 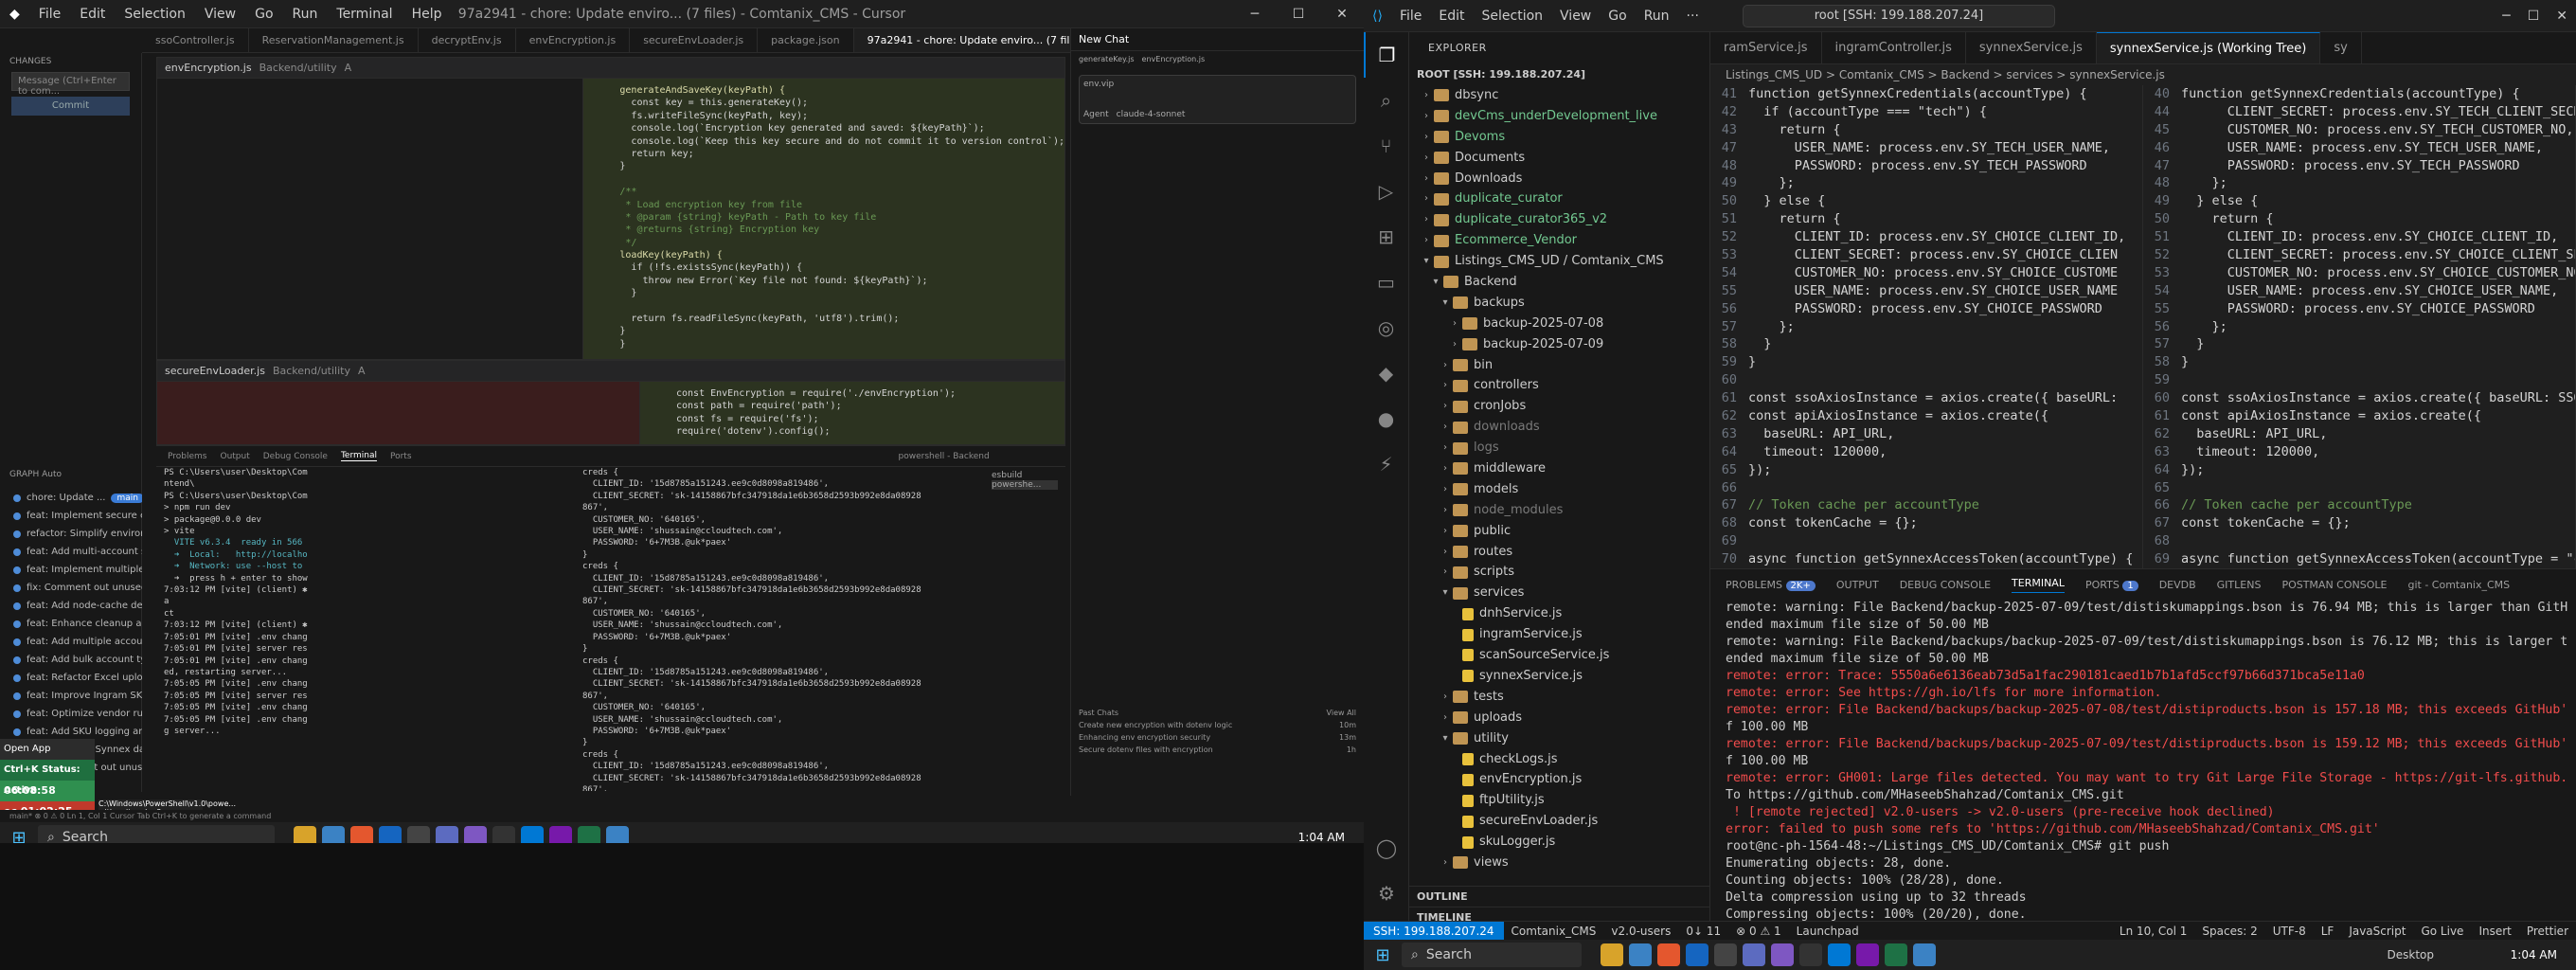 What do you see at coordinates (1559, 593) in the screenshot?
I see `tree-item-folder: ▾ services` at bounding box center [1559, 593].